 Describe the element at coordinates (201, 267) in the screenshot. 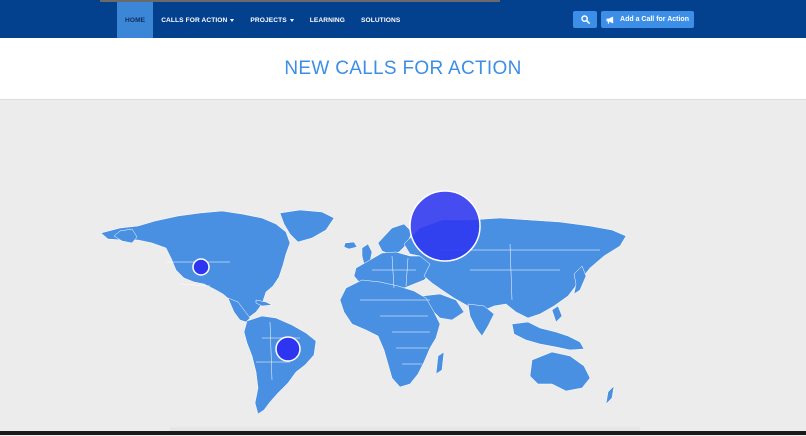

I see `bubble-united-states` at that location.